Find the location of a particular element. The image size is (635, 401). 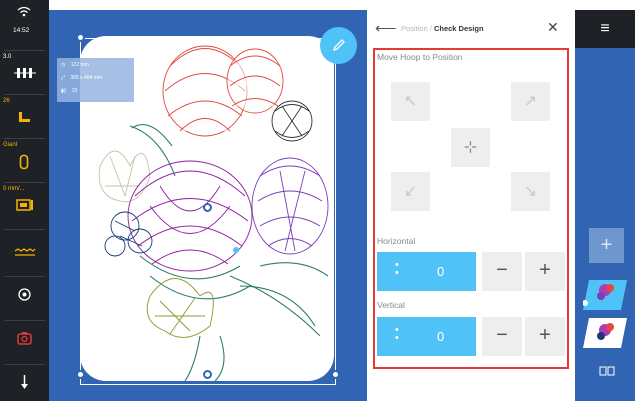

move-hoop-title: Move Hoop to Position is located at coordinates (420, 57).